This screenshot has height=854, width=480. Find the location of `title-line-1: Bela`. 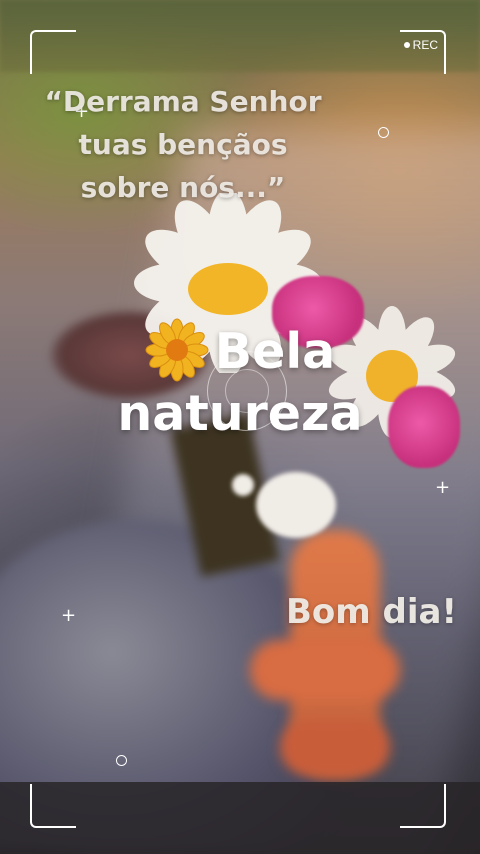

title-line-1: Bela is located at coordinates (240, 350).